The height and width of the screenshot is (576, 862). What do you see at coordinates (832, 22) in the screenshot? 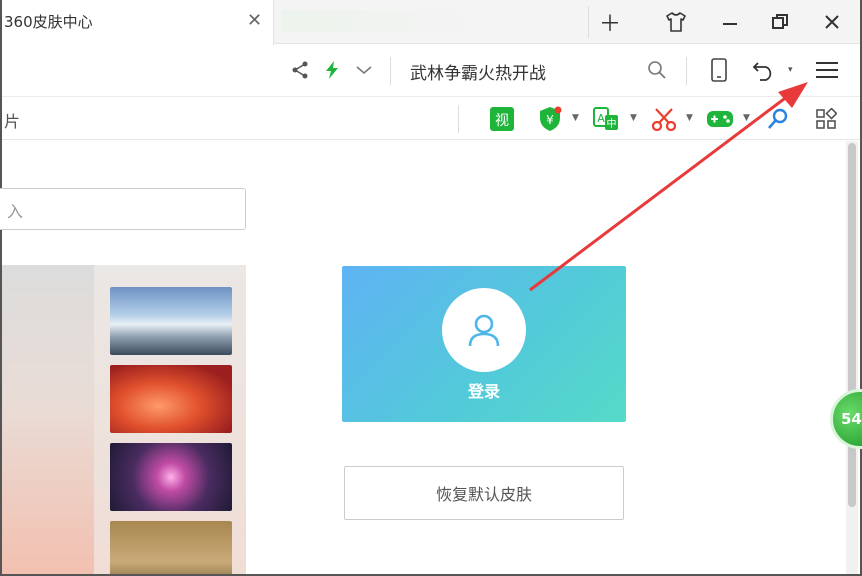
I see `close-icon` at bounding box center [832, 22].